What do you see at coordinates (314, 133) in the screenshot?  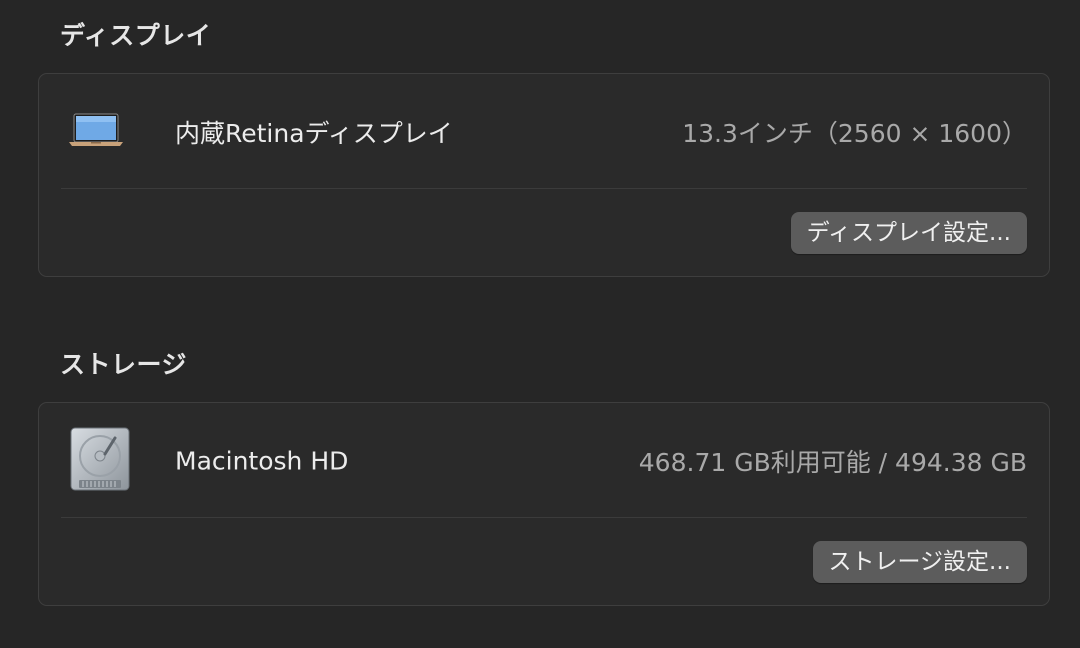 I see `display-name: 内蔵Retinaディスプレイ` at bounding box center [314, 133].